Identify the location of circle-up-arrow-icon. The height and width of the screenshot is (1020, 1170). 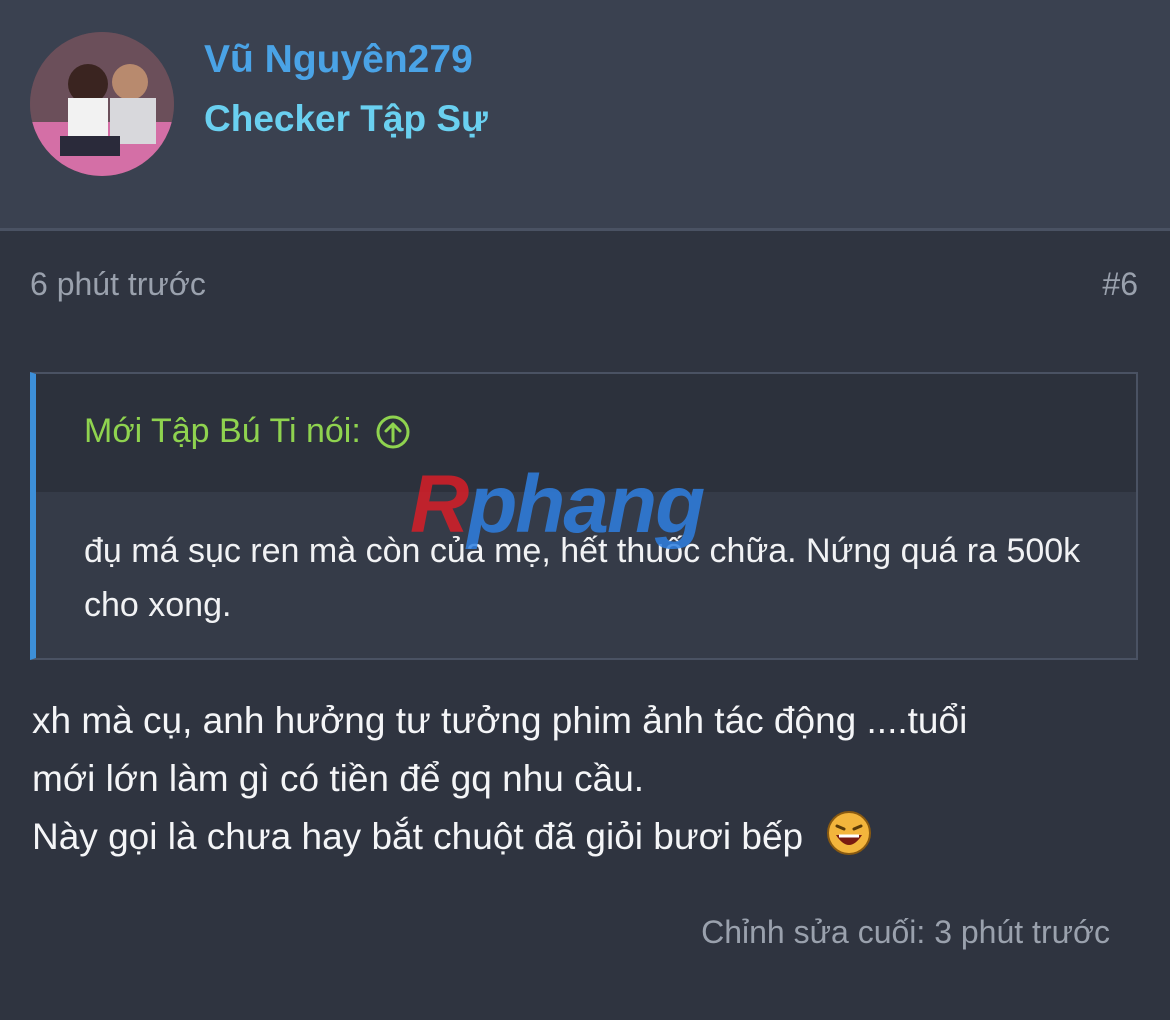
(393, 432).